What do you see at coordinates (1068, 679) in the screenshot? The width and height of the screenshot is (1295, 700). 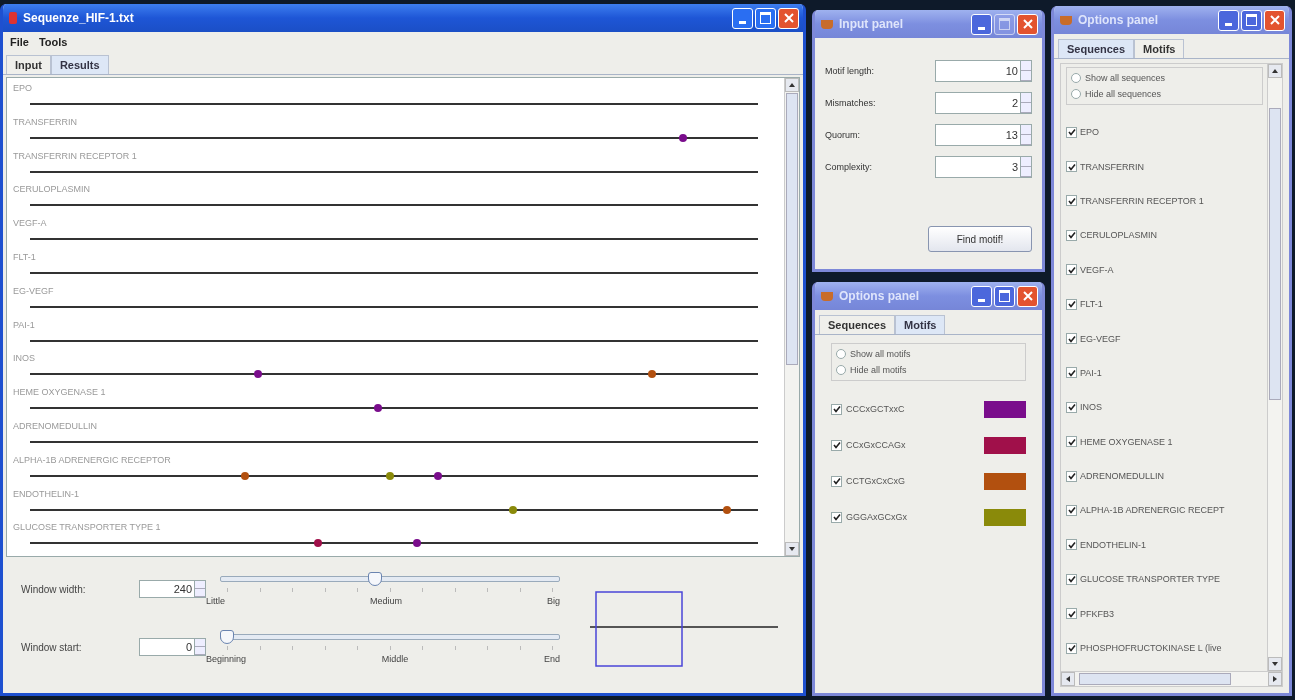 I see `scroll-left-button` at bounding box center [1068, 679].